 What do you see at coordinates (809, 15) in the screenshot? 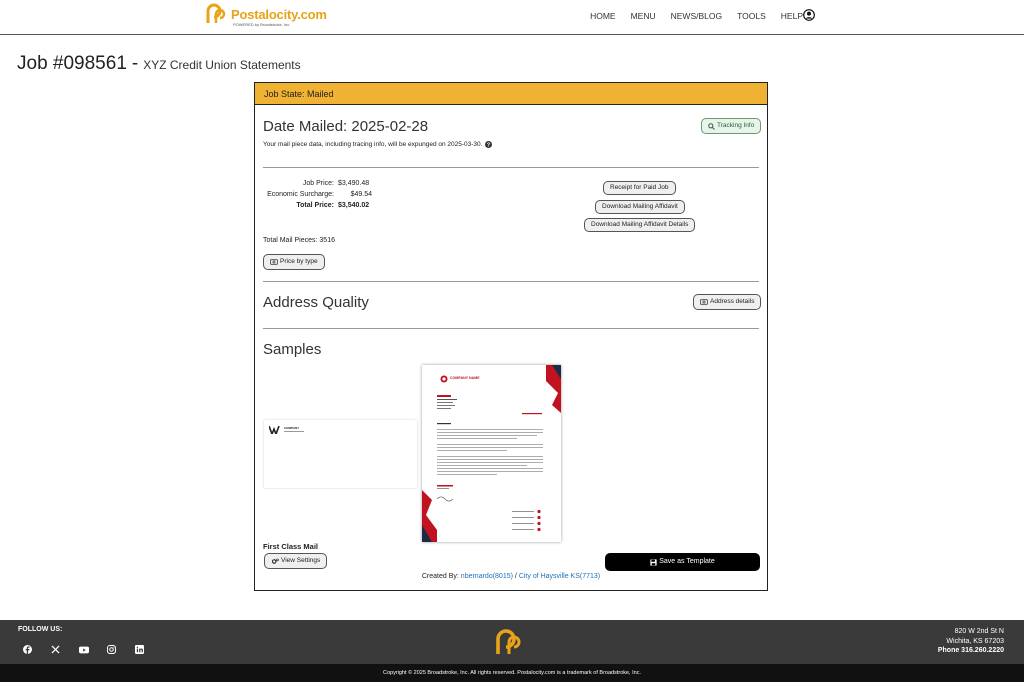
I see `user-account-icon` at bounding box center [809, 15].